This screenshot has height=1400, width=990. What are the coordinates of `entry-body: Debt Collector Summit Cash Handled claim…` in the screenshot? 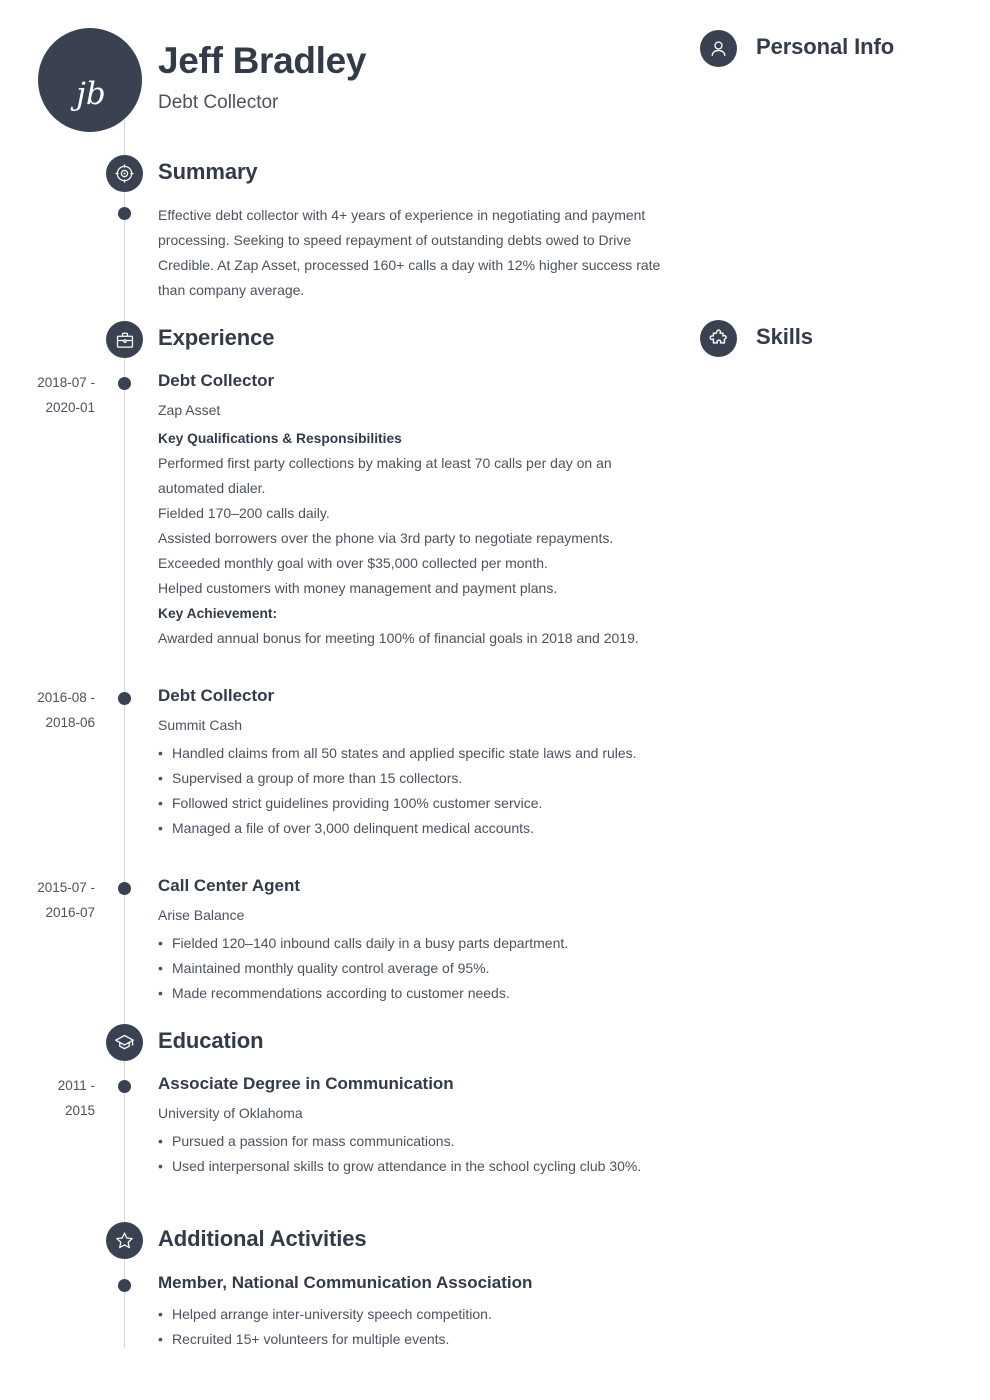 It's located at (413, 763).